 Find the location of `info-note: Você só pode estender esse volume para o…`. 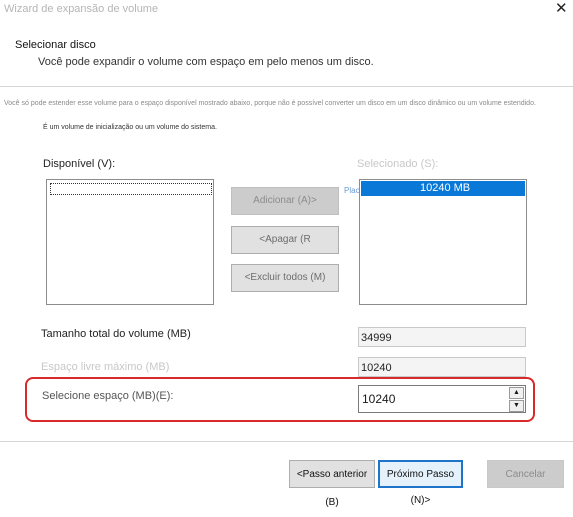

info-note: Você só pode estender esse volume para o… is located at coordinates (270, 103).